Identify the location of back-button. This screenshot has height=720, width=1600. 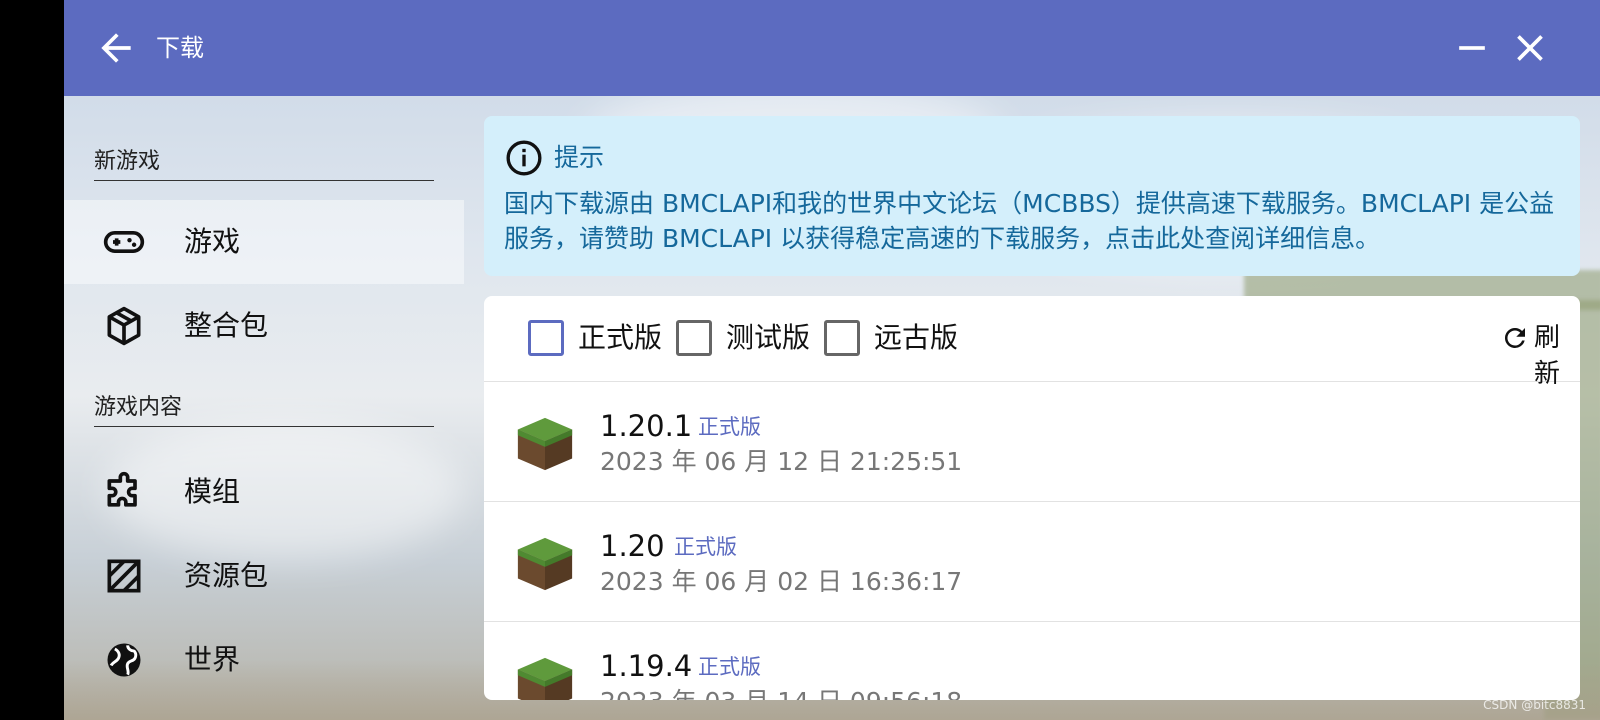
(116, 48).